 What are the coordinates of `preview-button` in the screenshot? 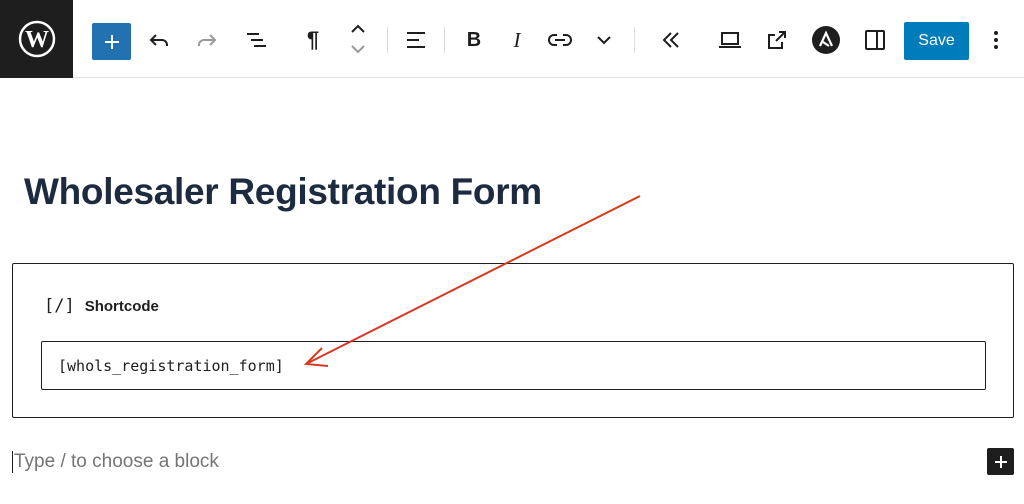 It's located at (730, 40).